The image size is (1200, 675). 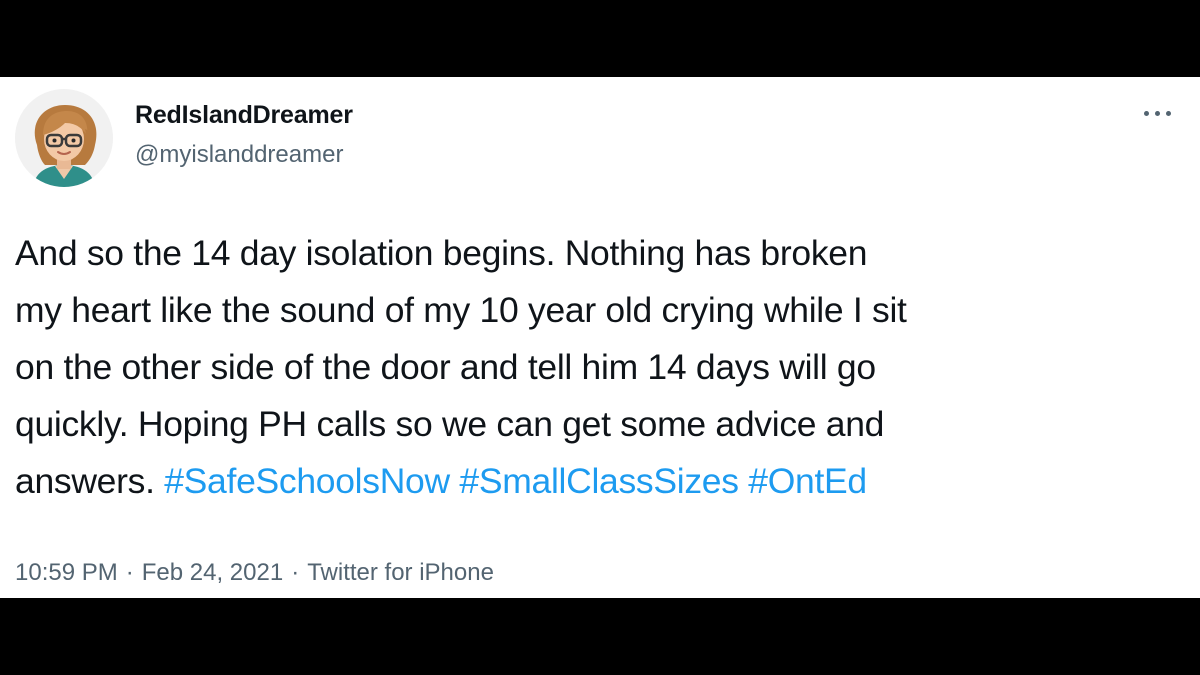 What do you see at coordinates (239, 155) in the screenshot?
I see `author-handle: @myislanddreamer` at bounding box center [239, 155].